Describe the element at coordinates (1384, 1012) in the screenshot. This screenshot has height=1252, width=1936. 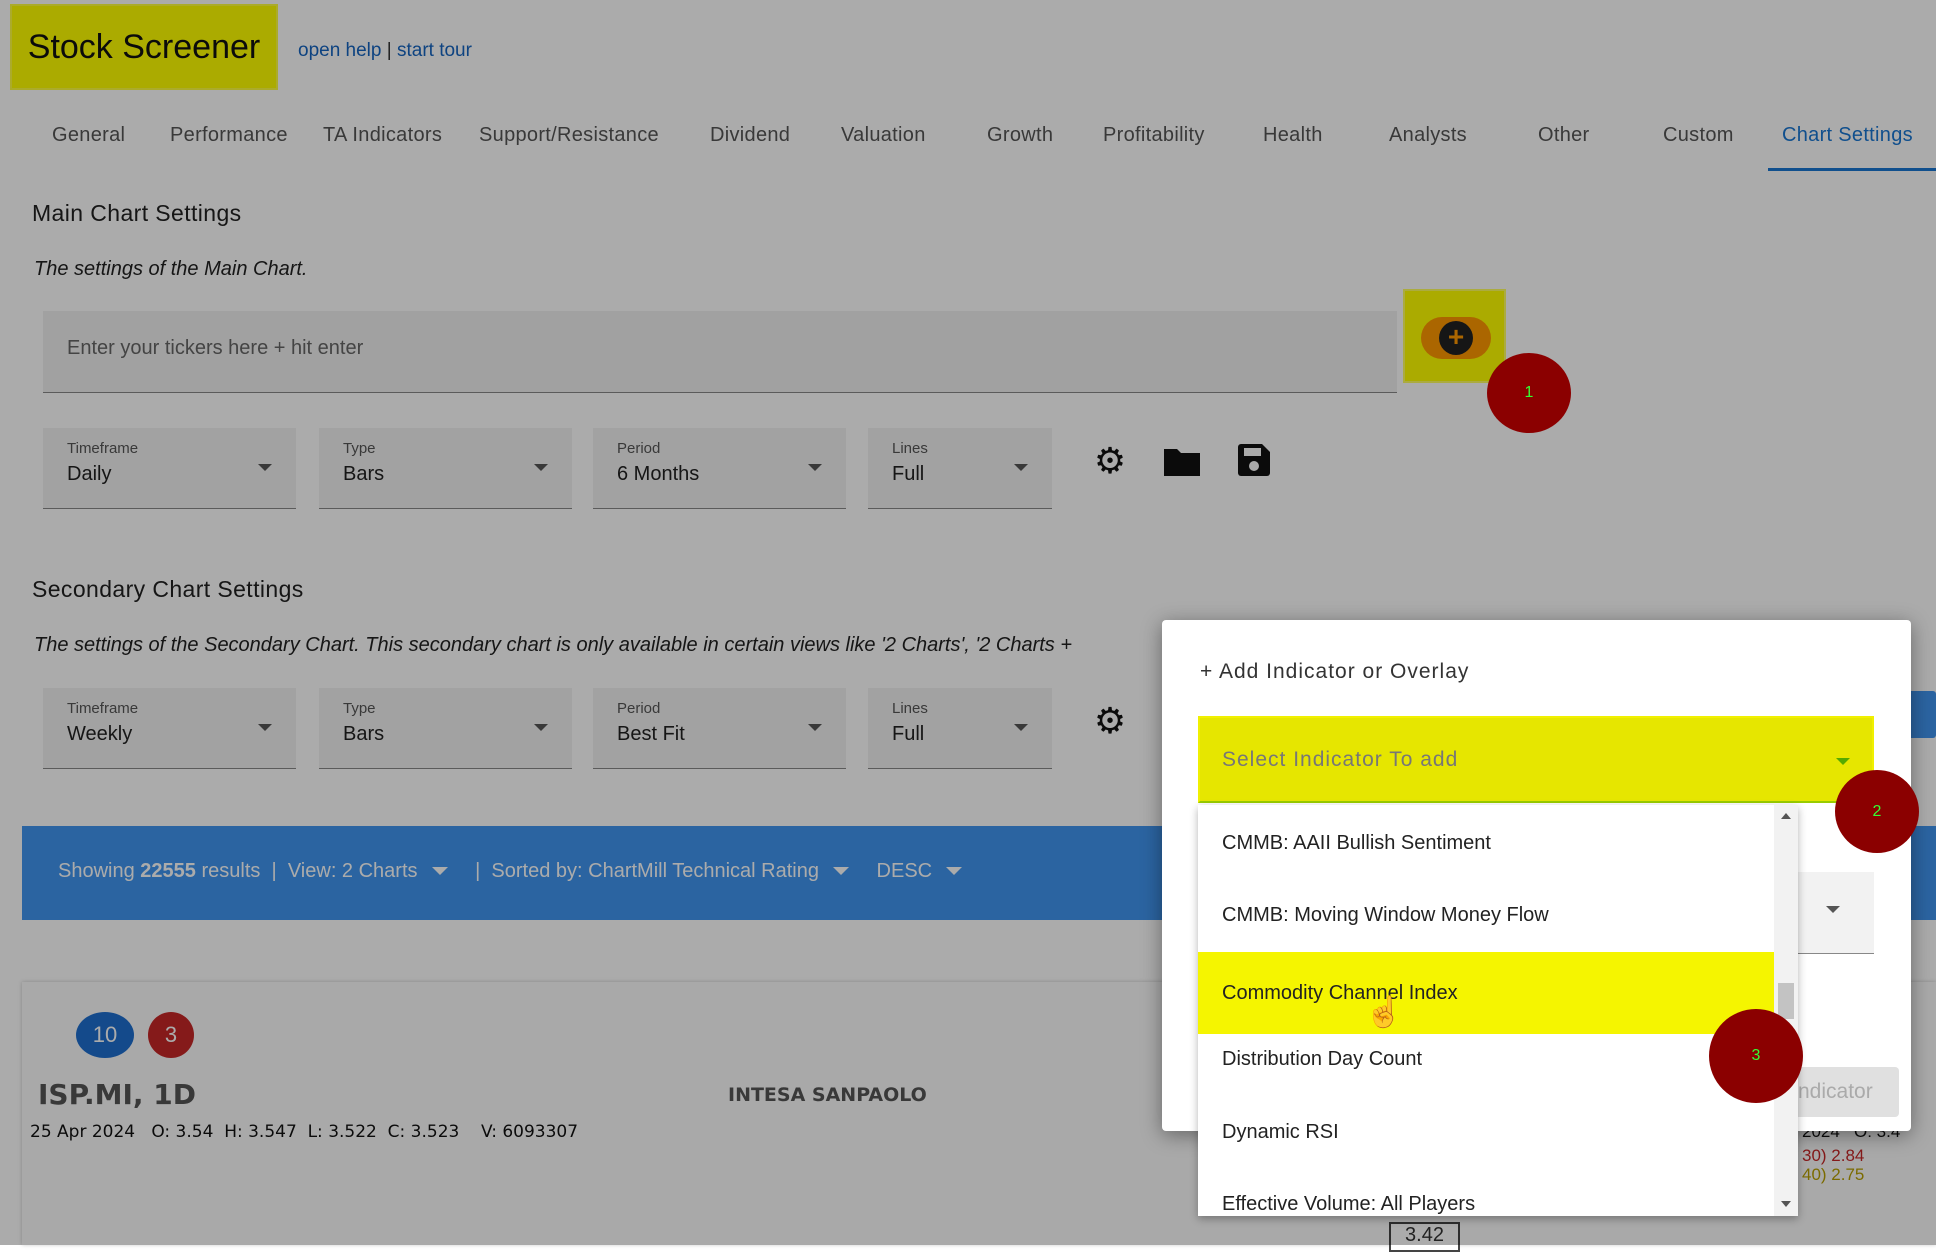
I see `hand-cursor-icon: ☝` at that location.